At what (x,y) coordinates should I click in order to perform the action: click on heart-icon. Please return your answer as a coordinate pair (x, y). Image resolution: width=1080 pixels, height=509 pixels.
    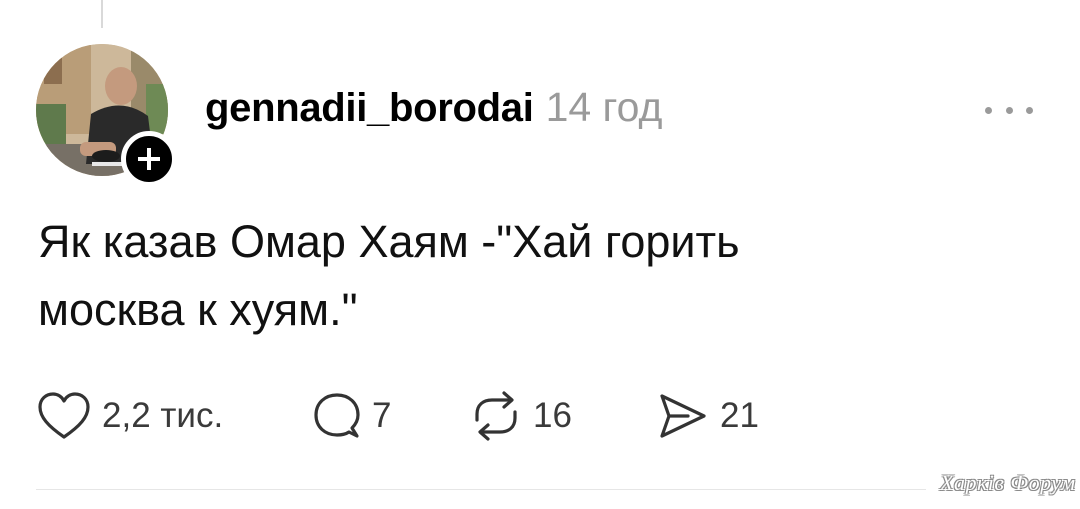
    Looking at the image, I should click on (64, 416).